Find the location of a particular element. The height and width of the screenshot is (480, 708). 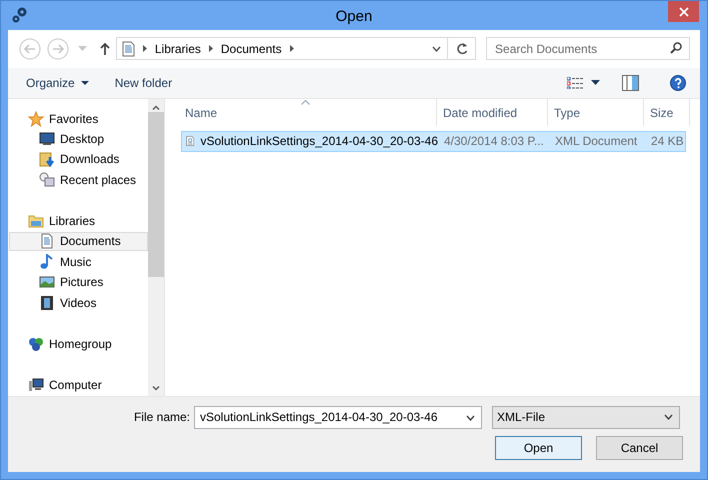

caret-icon is located at coordinates (595, 83).